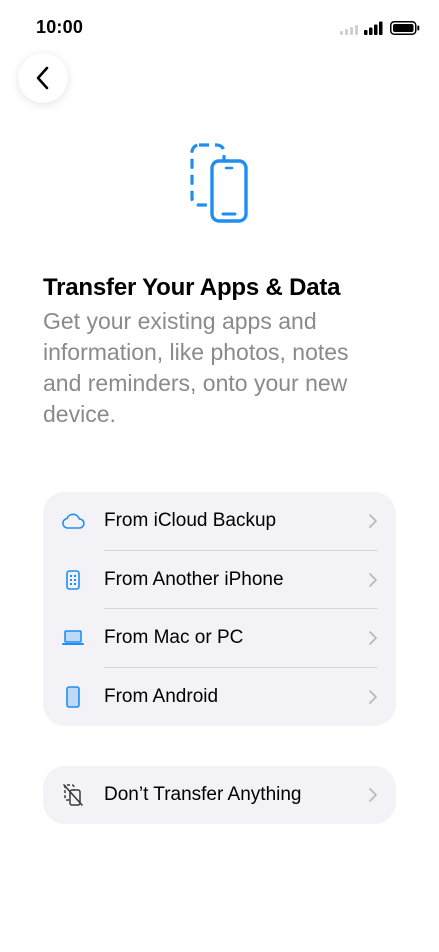  I want to click on phone-transfer-icon, so click(219, 183).